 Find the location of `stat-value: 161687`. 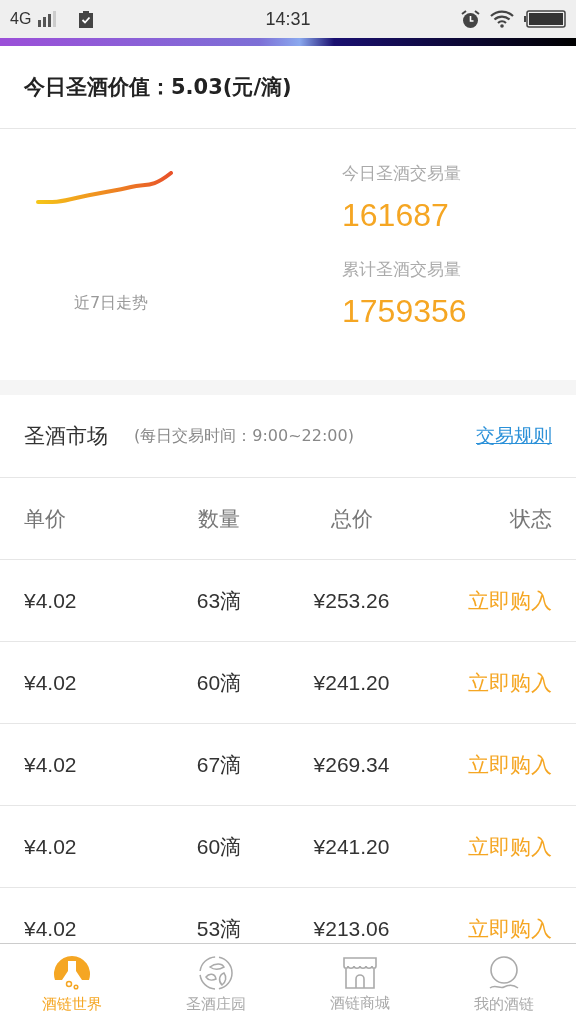

stat-value: 161687 is located at coordinates (396, 215).